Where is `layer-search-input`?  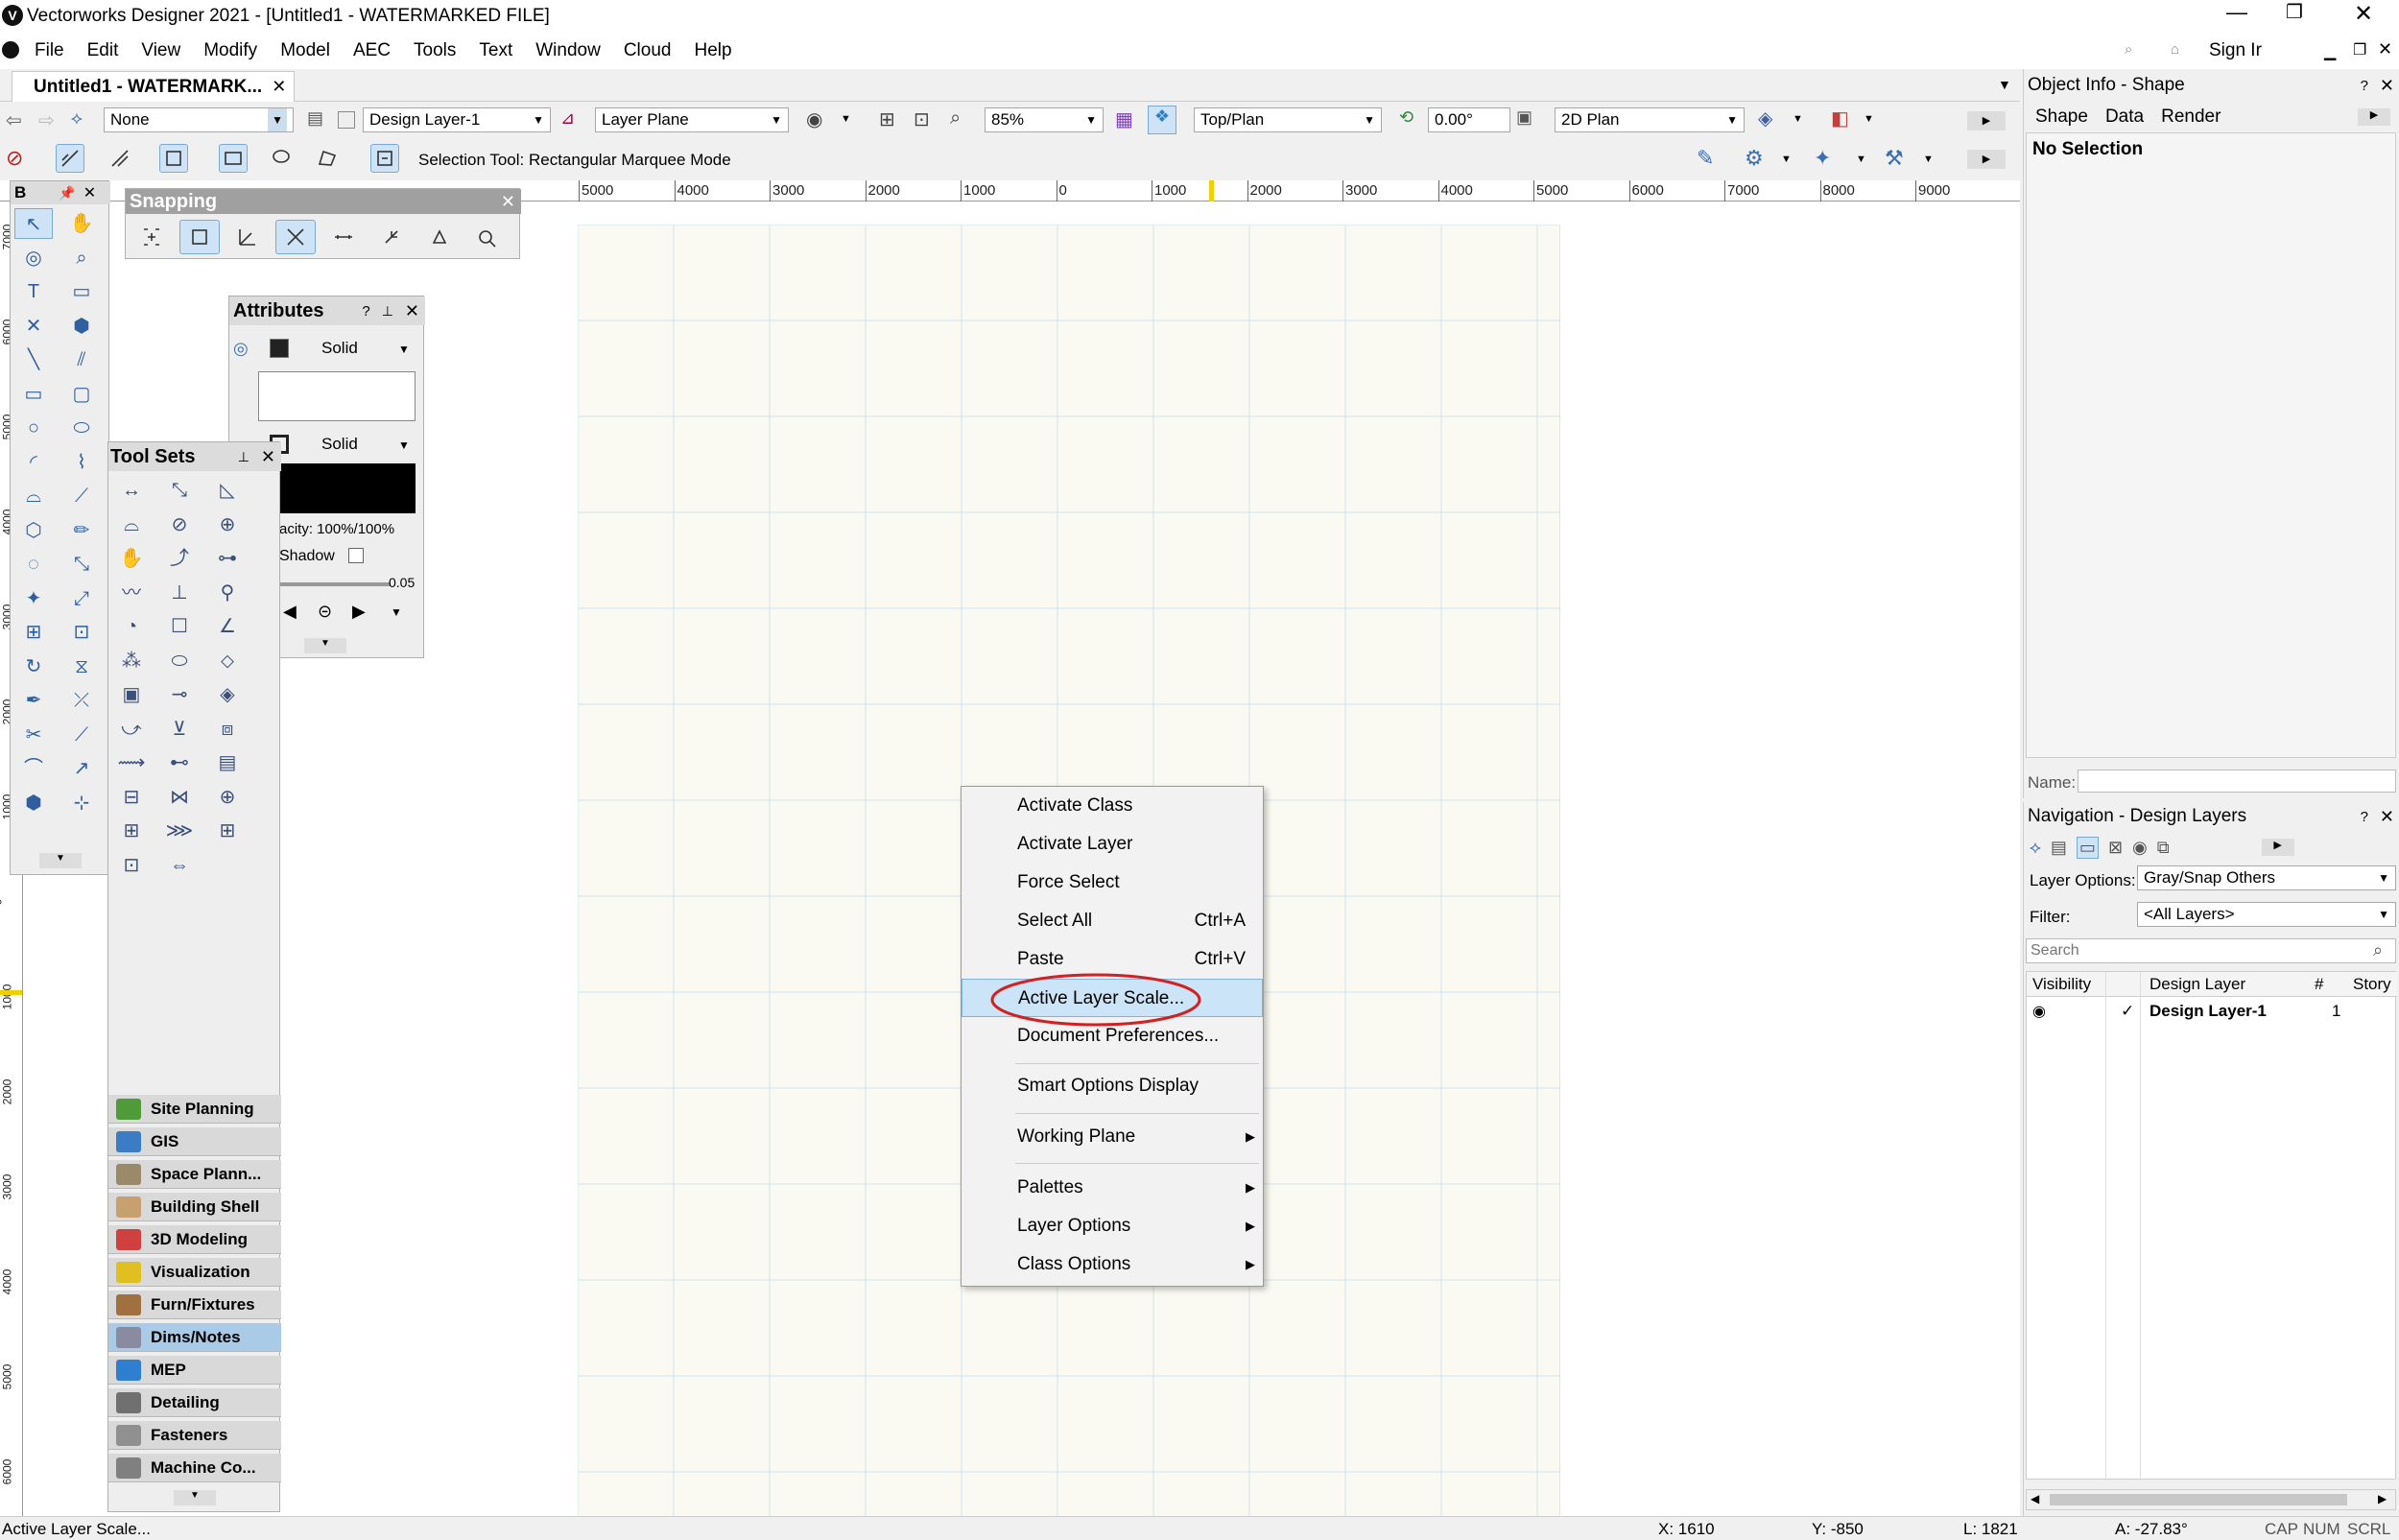
layer-search-input is located at coordinates (2211, 950).